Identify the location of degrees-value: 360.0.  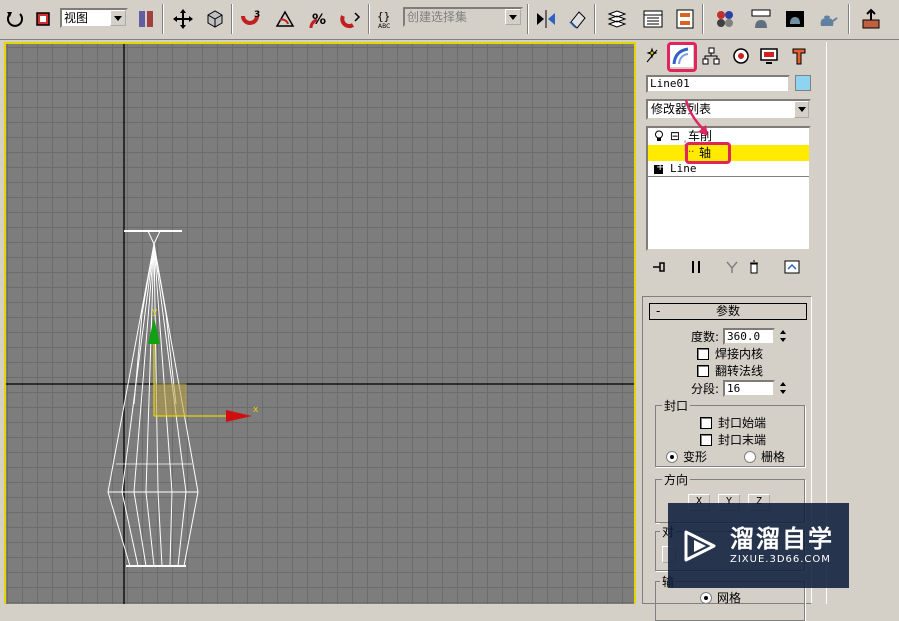
(744, 336).